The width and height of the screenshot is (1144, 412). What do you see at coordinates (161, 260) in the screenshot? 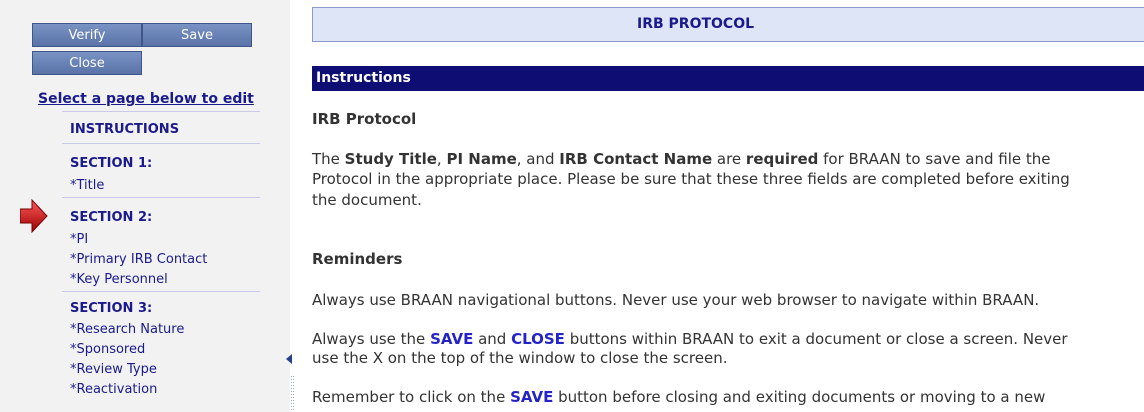
I see `nav-item-primary-irb-contact: *Primary IRB Contact` at bounding box center [161, 260].